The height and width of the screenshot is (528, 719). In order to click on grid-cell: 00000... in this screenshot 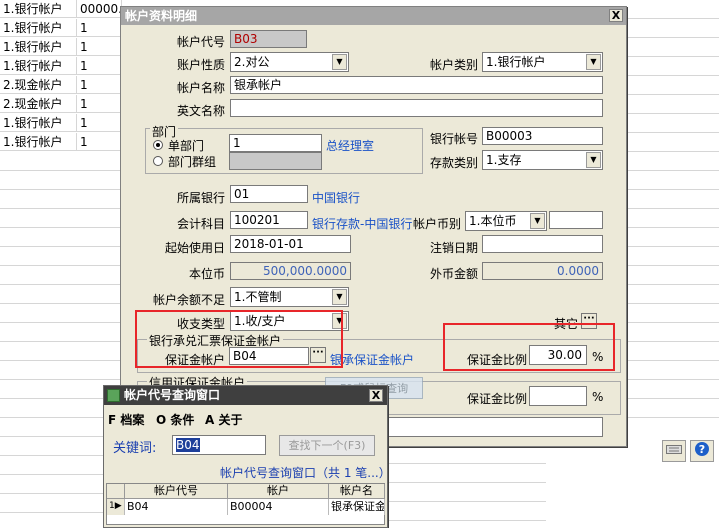, I will do `click(99, 9)`.